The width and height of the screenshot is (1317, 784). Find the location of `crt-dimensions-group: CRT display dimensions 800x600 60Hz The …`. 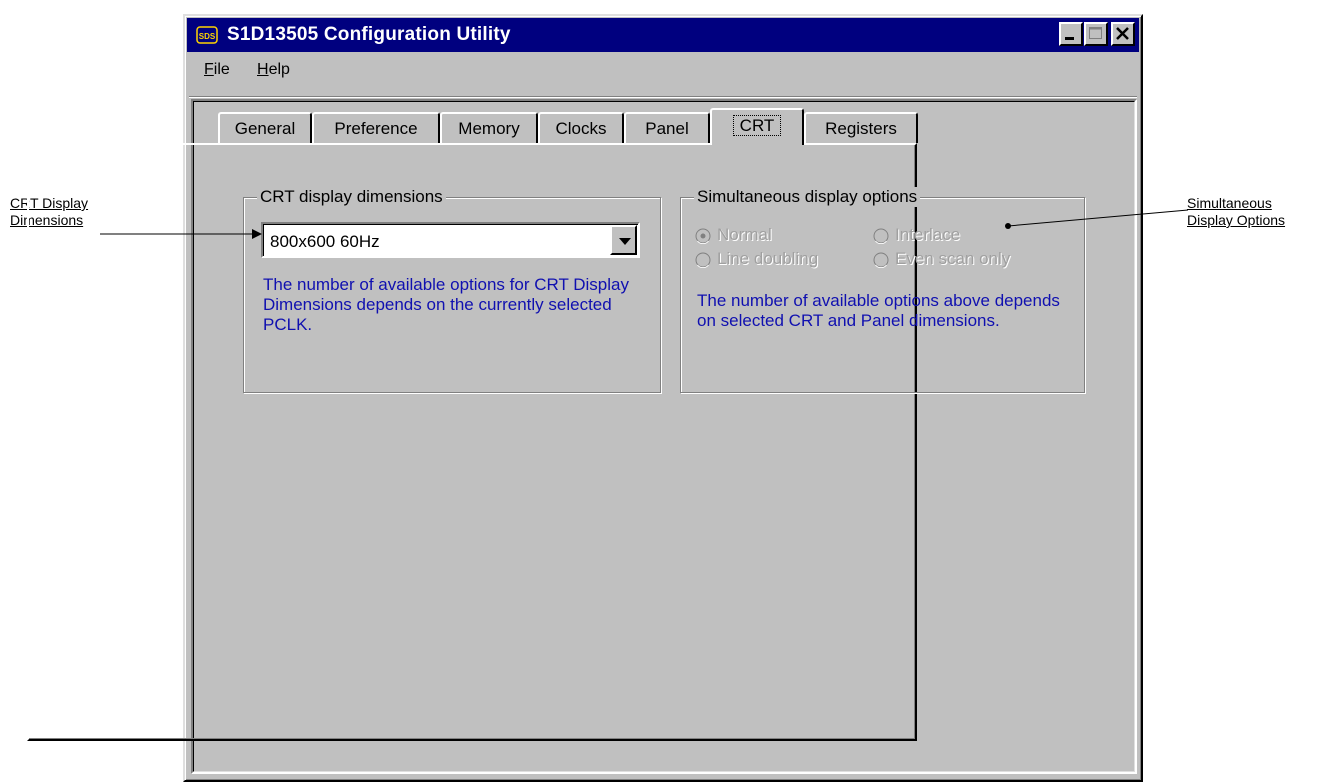

crt-dimensions-group: CRT display dimensions 800x600 60Hz The … is located at coordinates (452, 290).